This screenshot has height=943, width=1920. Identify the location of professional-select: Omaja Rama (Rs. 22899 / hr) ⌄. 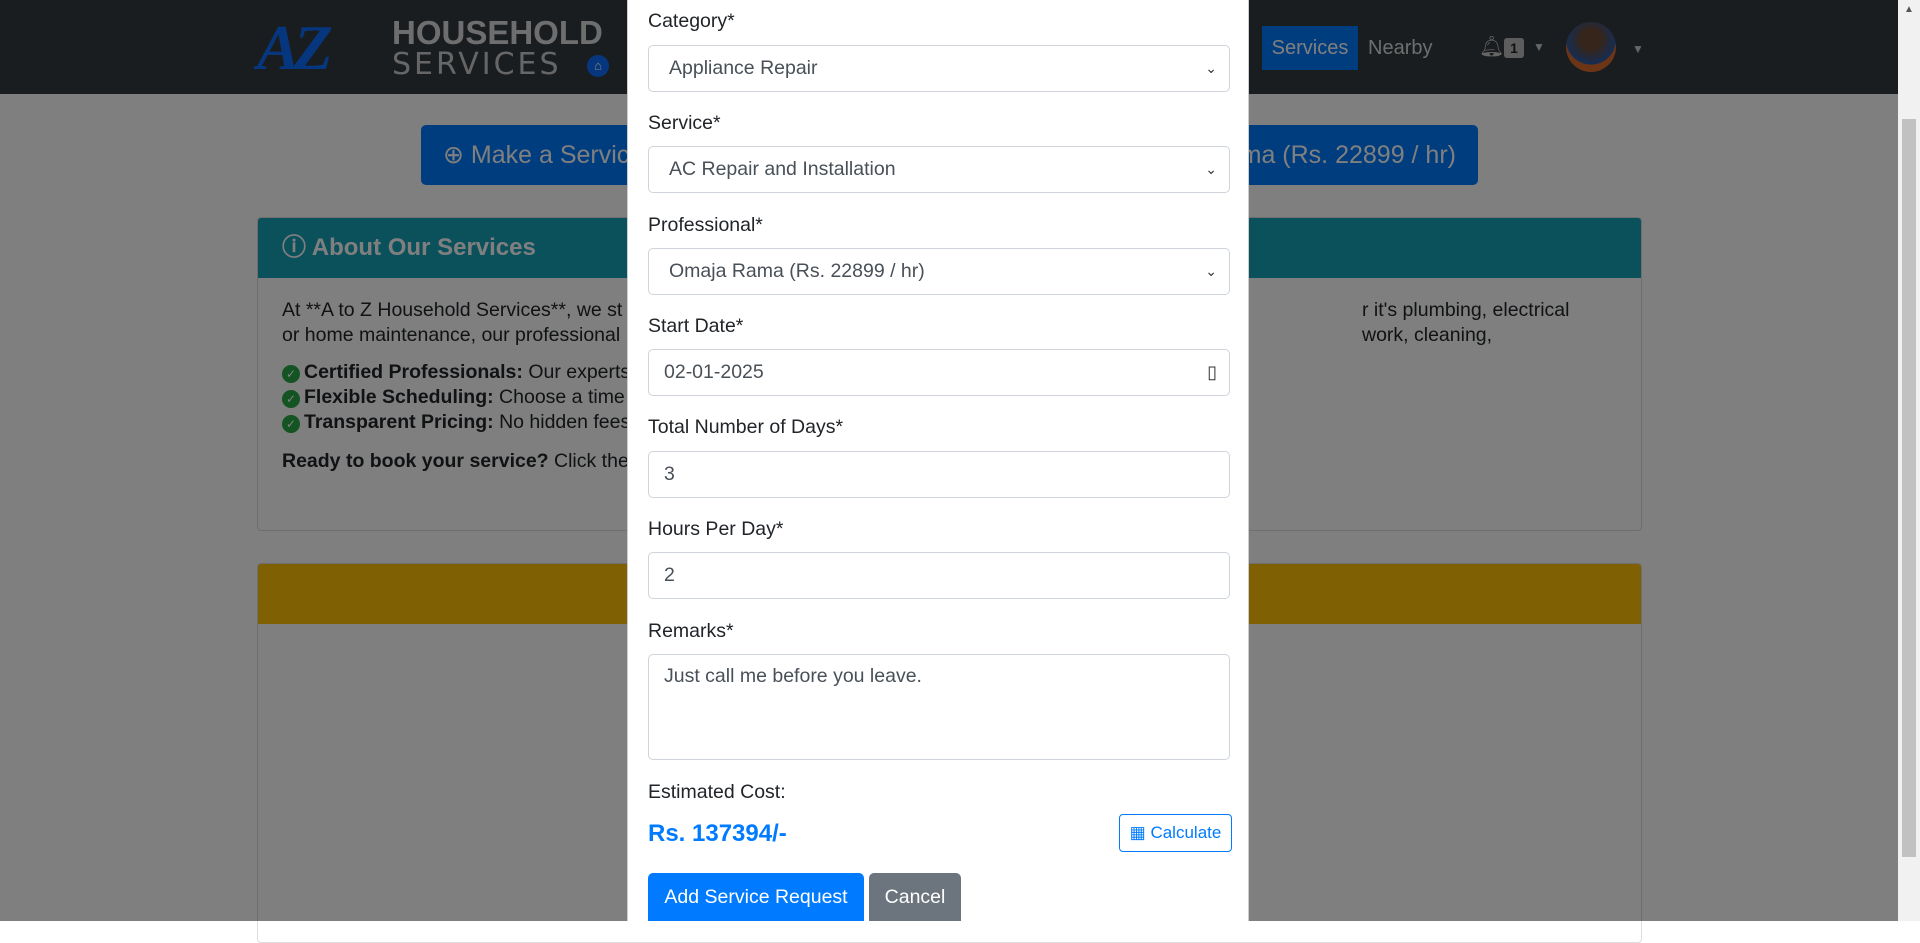
(939, 271).